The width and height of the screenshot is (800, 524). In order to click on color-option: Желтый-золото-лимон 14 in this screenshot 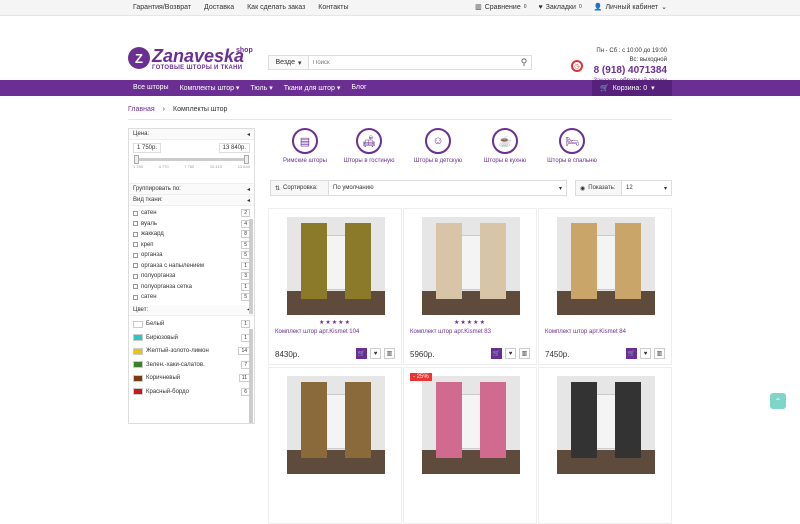, I will do `click(191, 352)`.